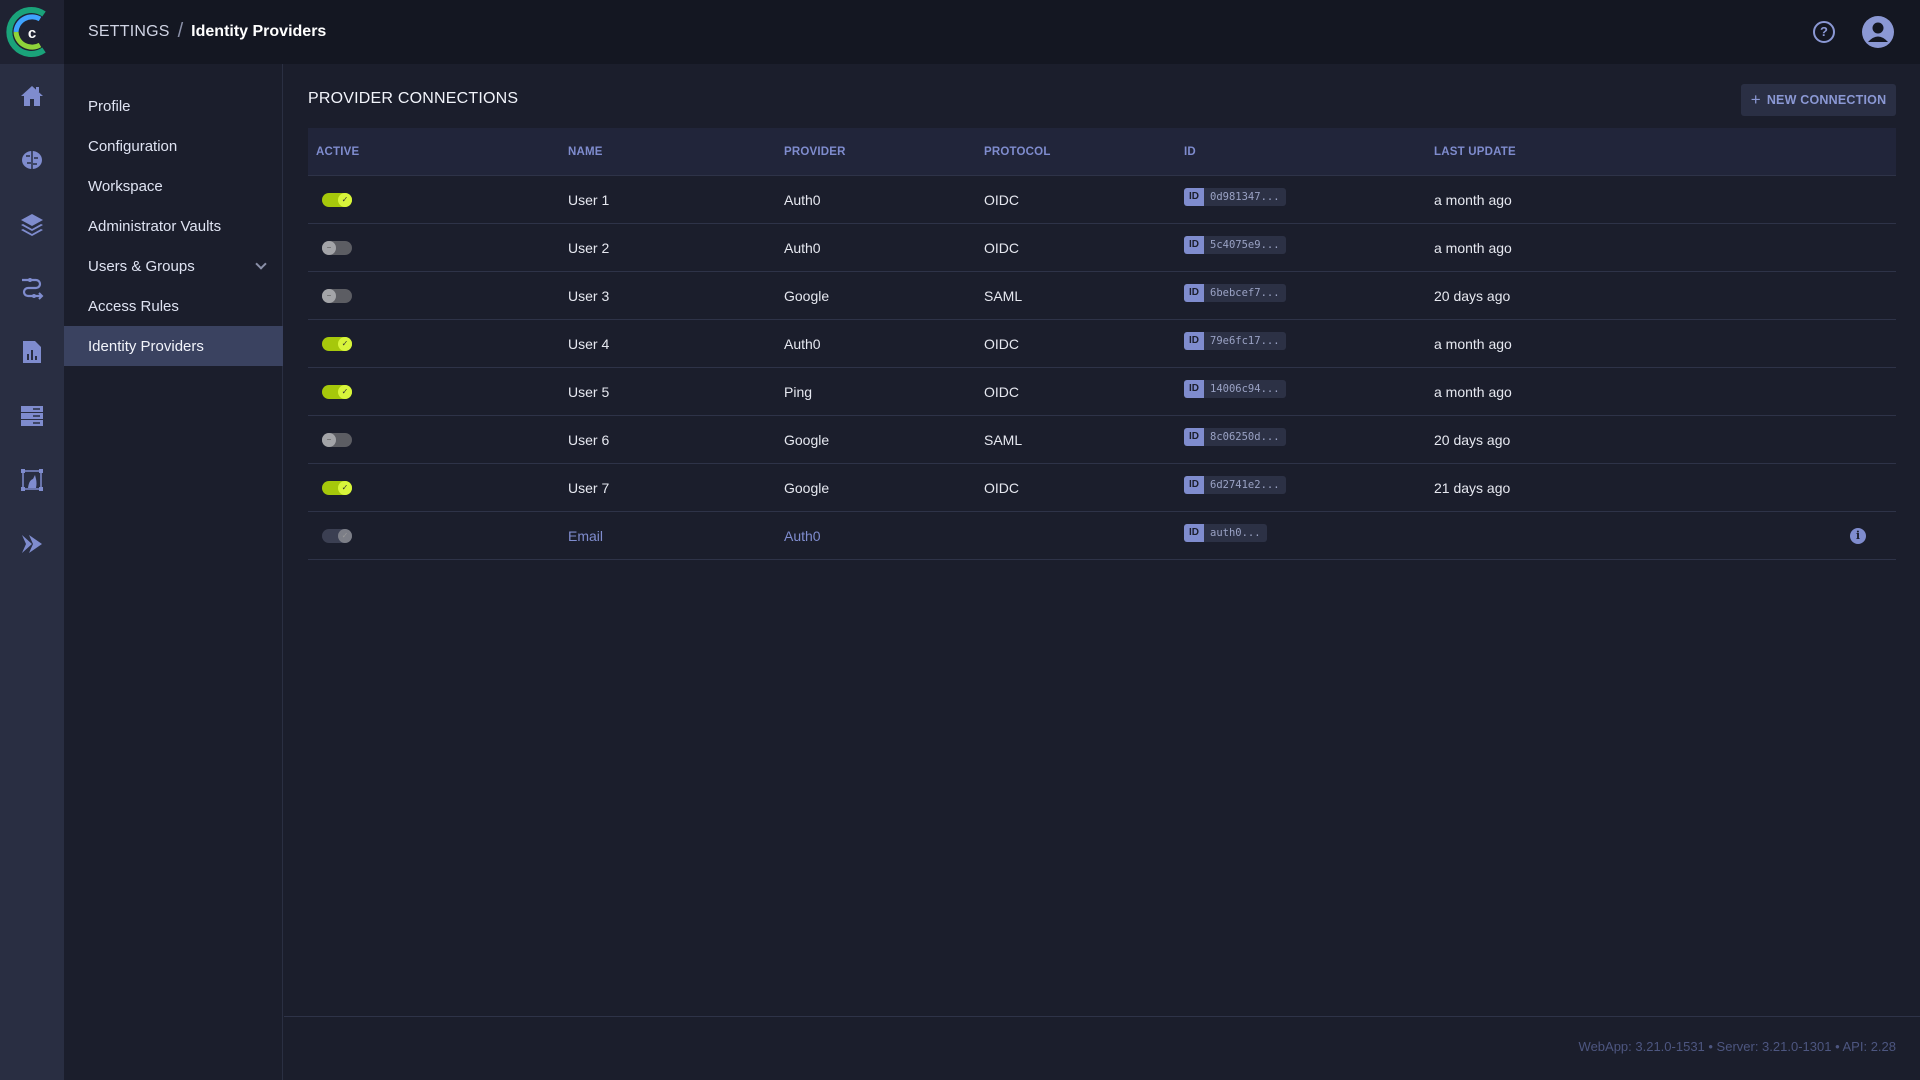 This screenshot has width=1920, height=1080. What do you see at coordinates (207, 31) in the screenshot?
I see `breadcrumb: SETTINGS / Identity Providers` at bounding box center [207, 31].